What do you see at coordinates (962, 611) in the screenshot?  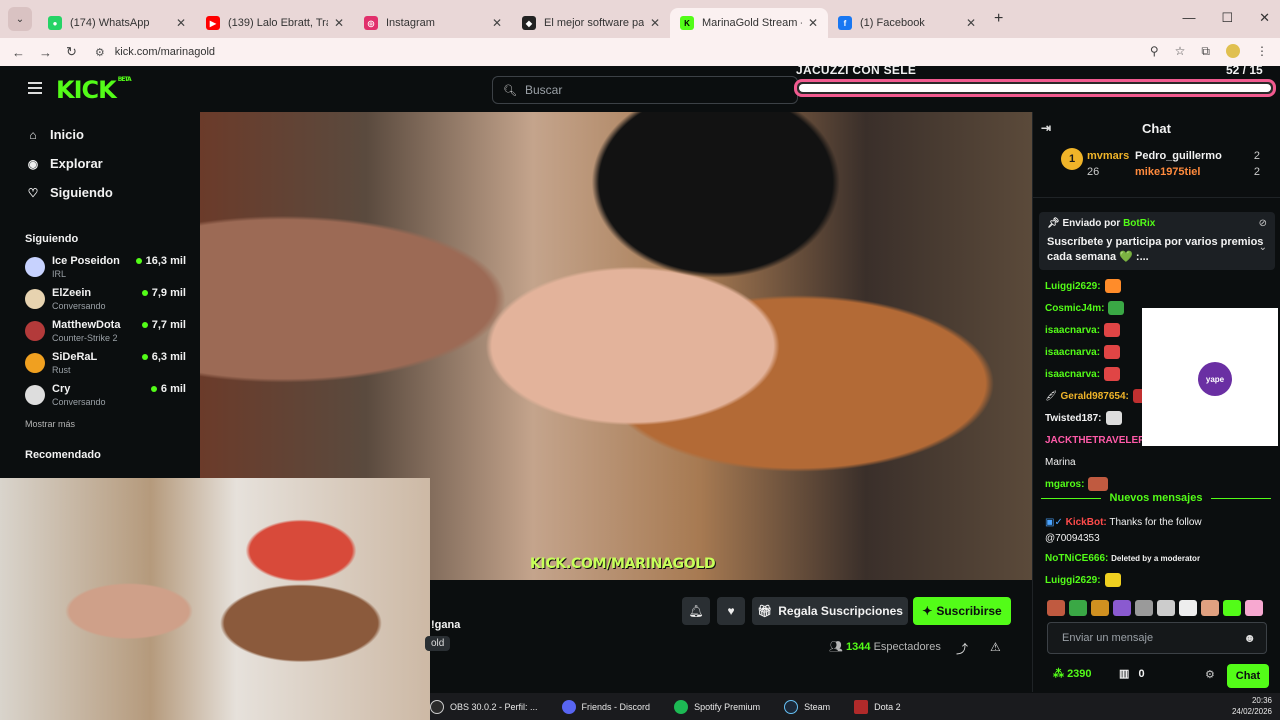 I see `subscribe-button: ✦ Suscribirse` at bounding box center [962, 611].